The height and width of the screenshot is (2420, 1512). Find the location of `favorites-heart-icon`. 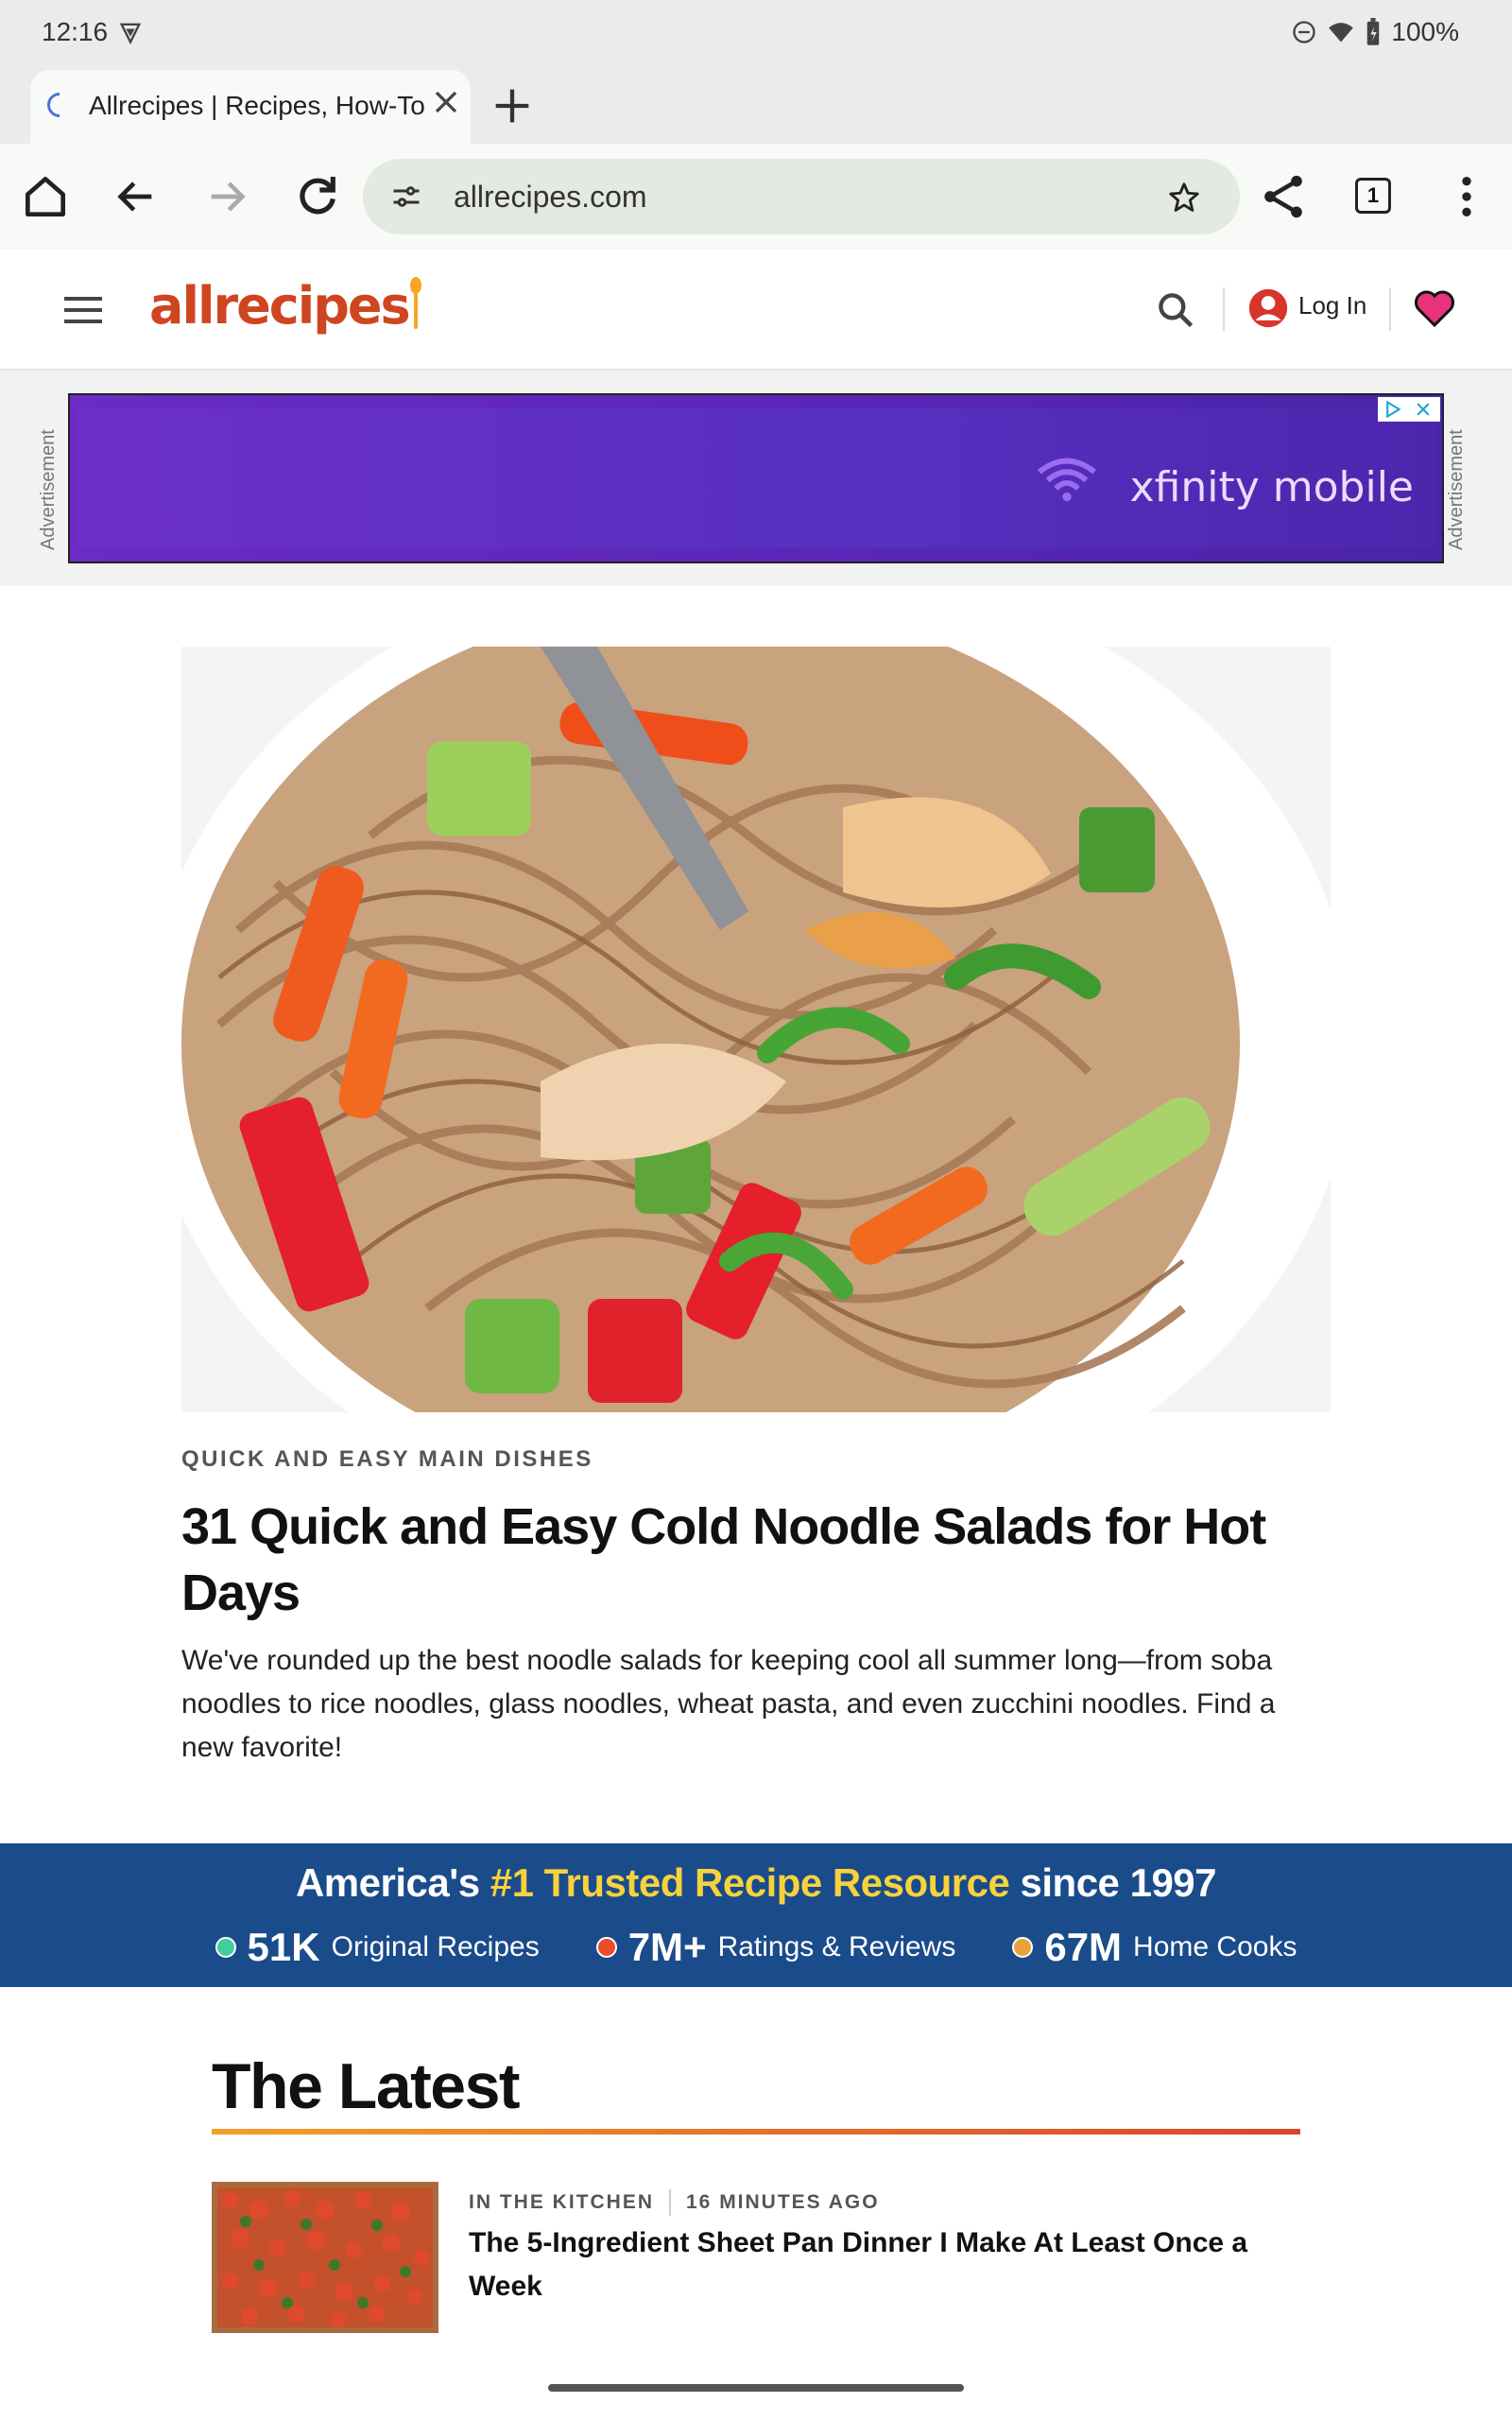

favorites-heart-icon is located at coordinates (1434, 308).